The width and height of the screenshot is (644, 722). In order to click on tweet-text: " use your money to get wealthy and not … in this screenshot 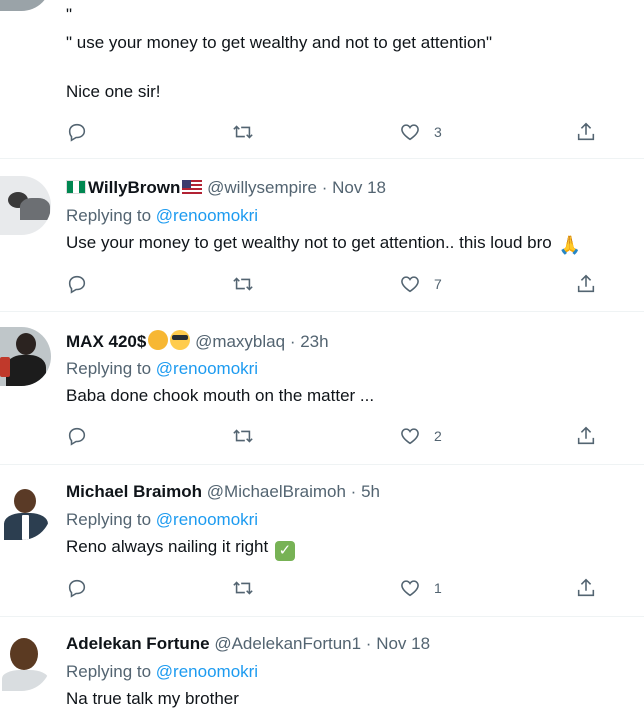, I will do `click(279, 42)`.